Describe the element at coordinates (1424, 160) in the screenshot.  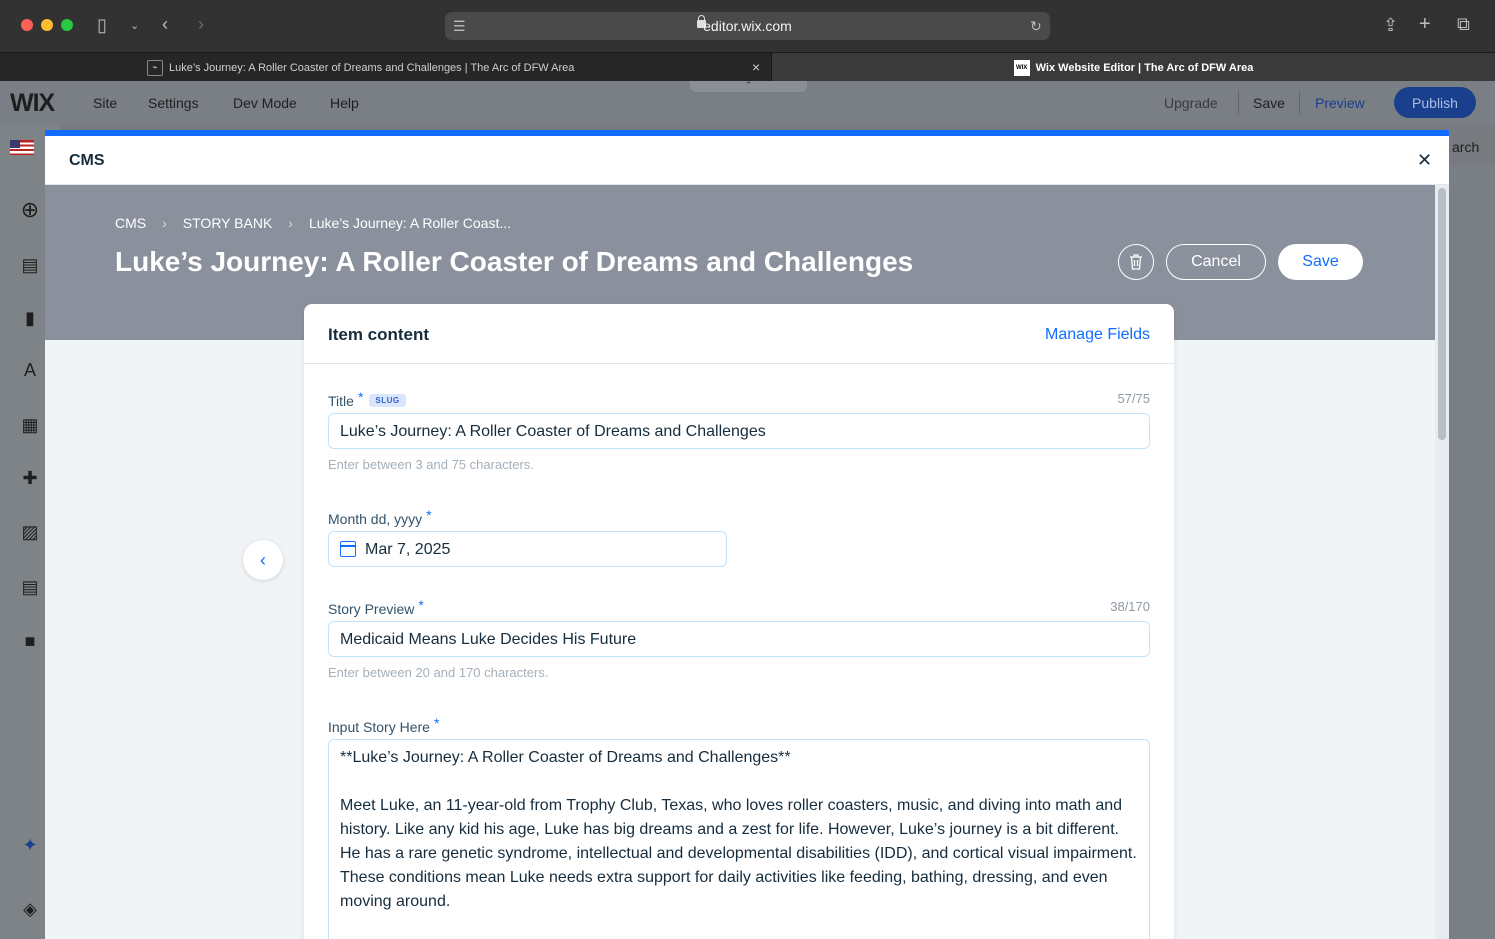
I see `close-icon: ✕` at that location.